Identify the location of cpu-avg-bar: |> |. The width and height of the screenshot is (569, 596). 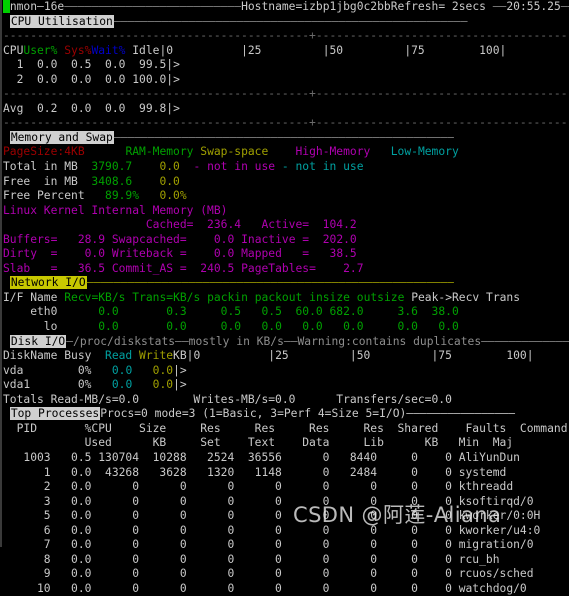
(367, 108).